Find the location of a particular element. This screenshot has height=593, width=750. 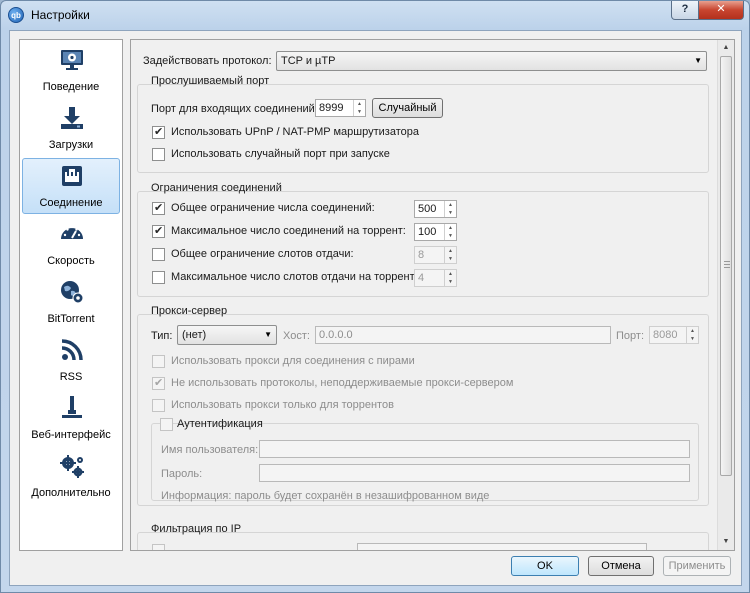

ip-filter-path-input is located at coordinates (502, 546).